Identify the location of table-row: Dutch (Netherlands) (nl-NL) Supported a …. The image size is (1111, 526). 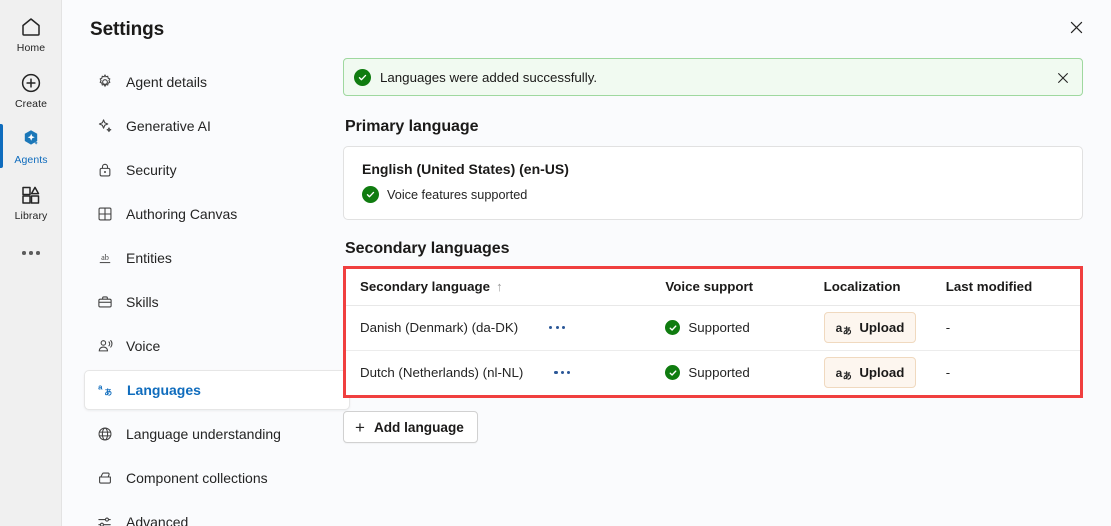
(713, 372).